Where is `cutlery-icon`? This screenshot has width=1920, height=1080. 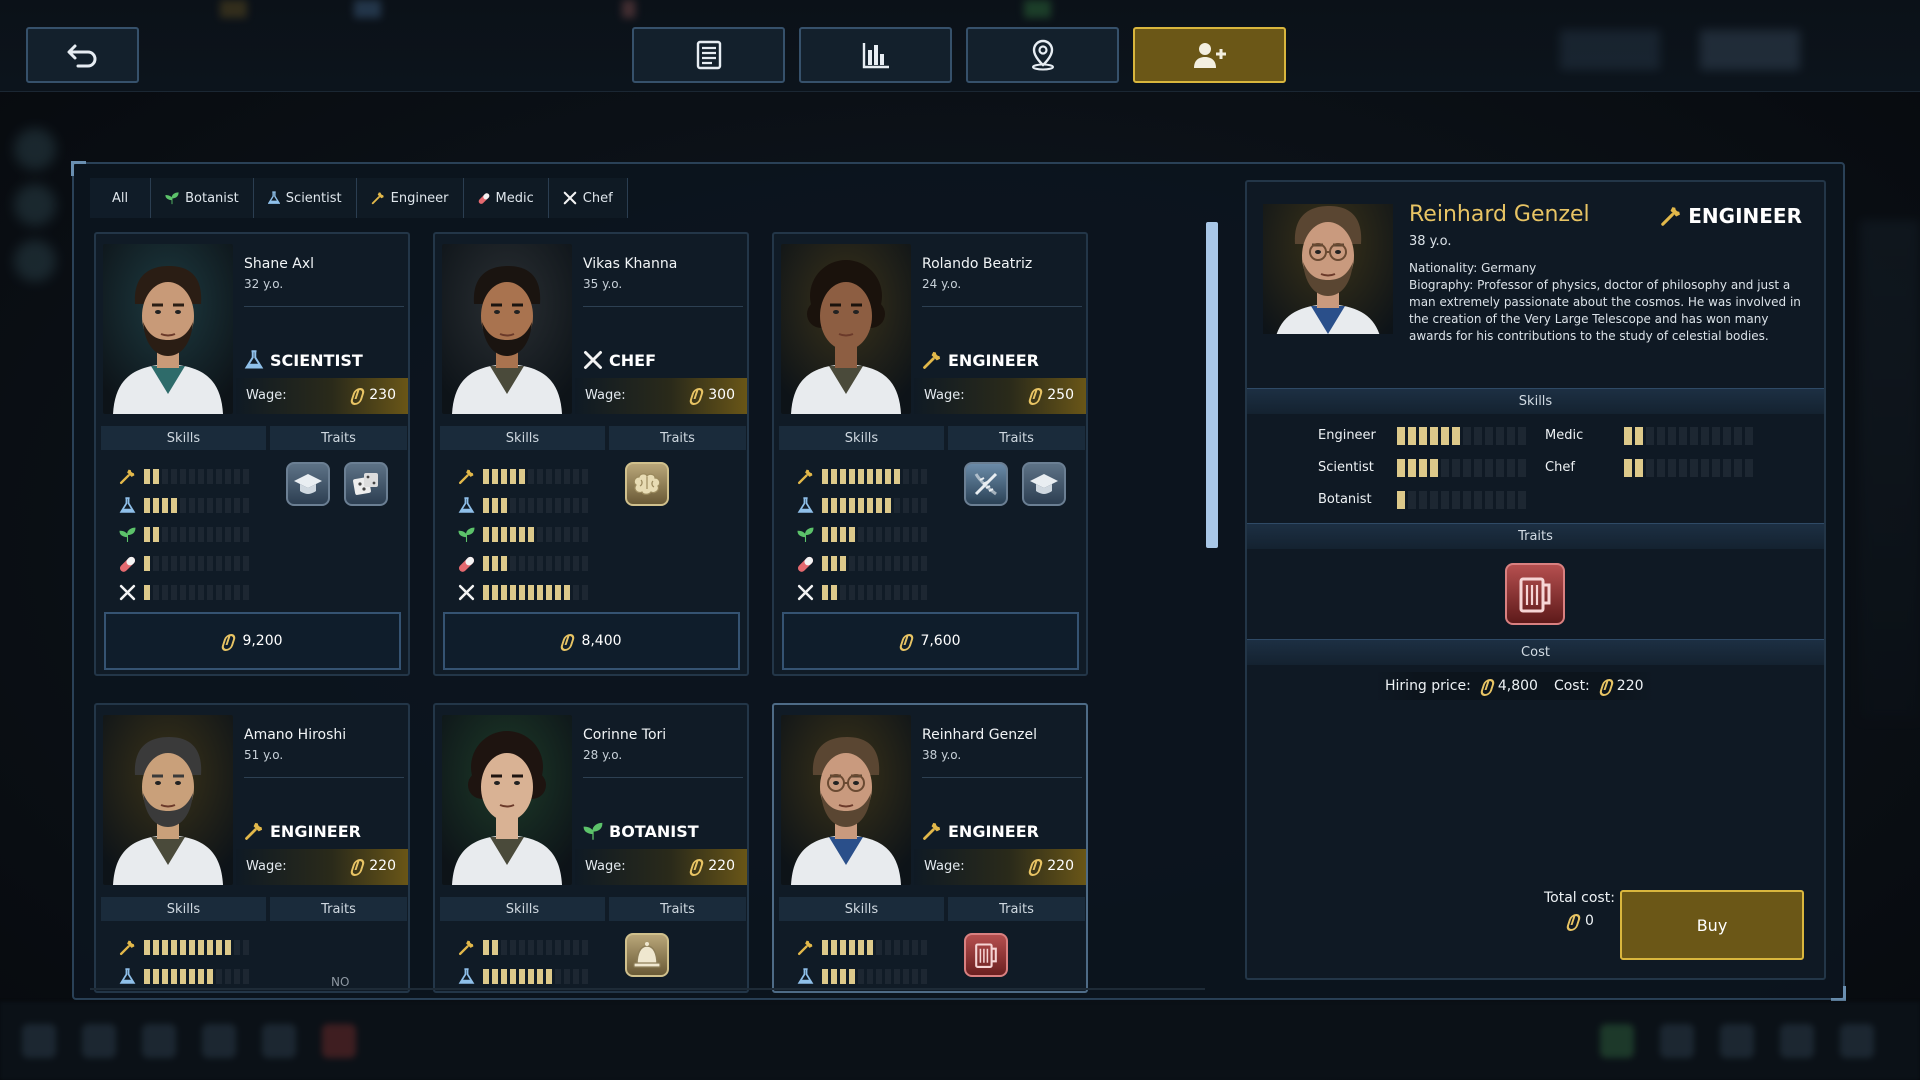
cutlery-icon is located at coordinates (805, 593).